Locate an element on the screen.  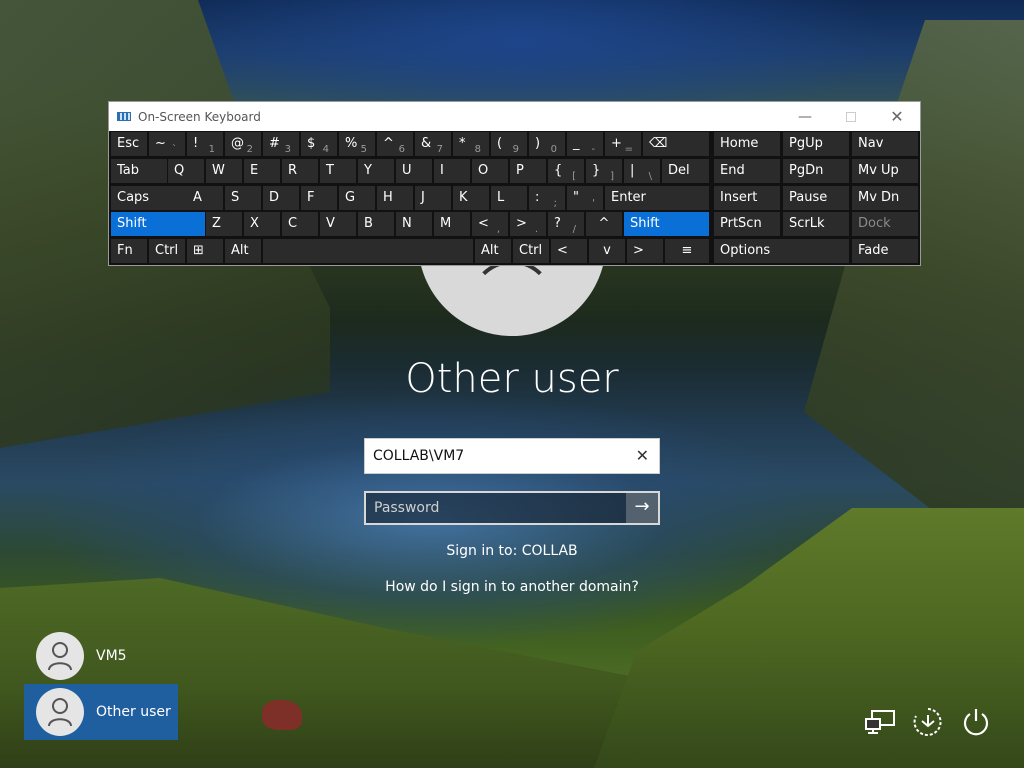
key-r3-4: F is located at coordinates (319, 198).